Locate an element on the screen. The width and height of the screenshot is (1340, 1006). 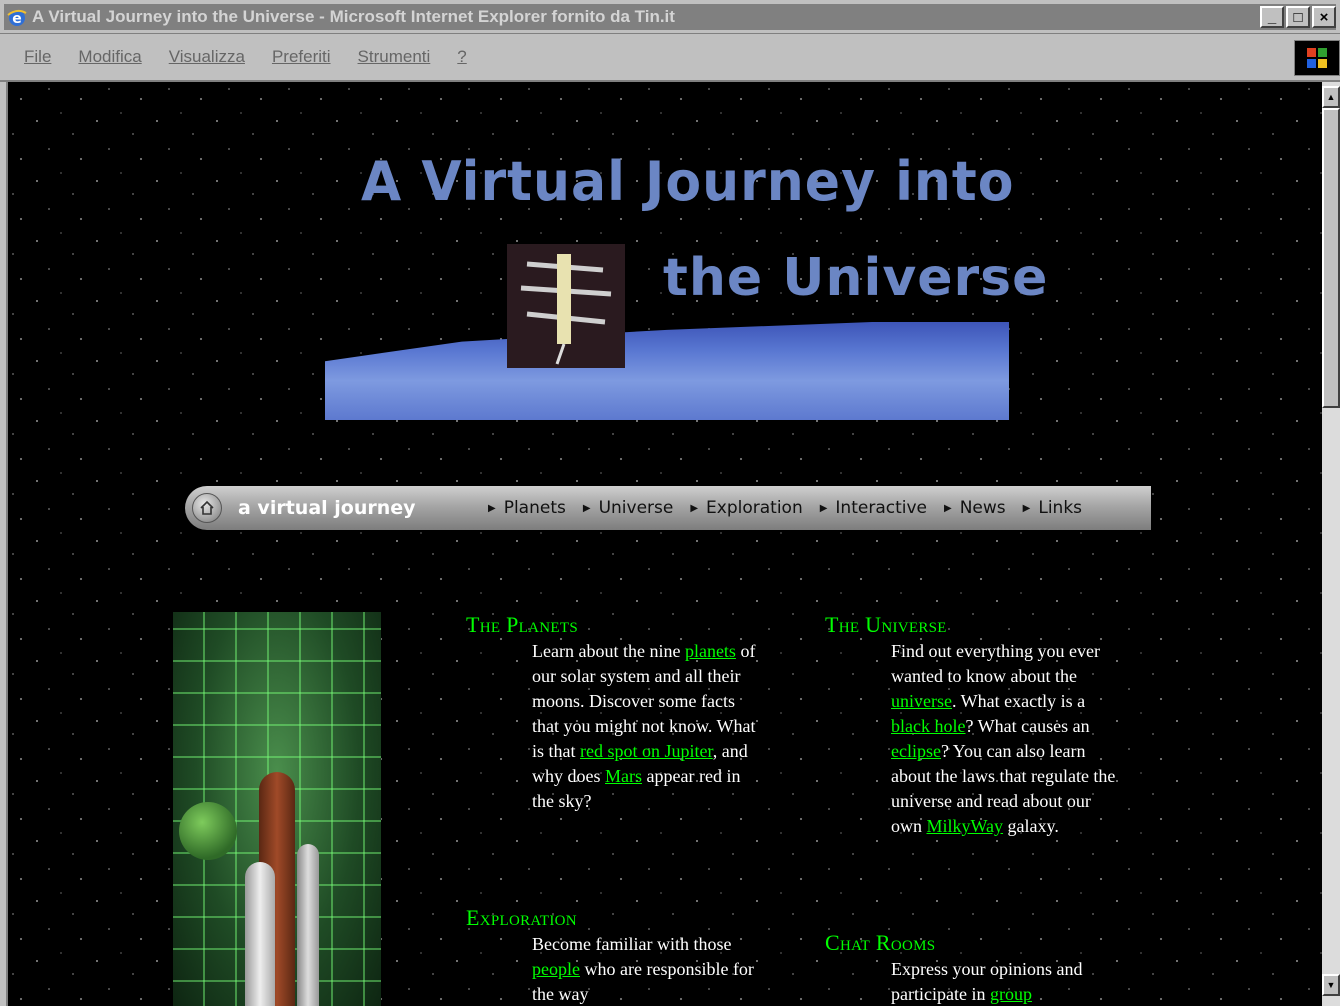
link-group: group is located at coordinates (1011, 994).